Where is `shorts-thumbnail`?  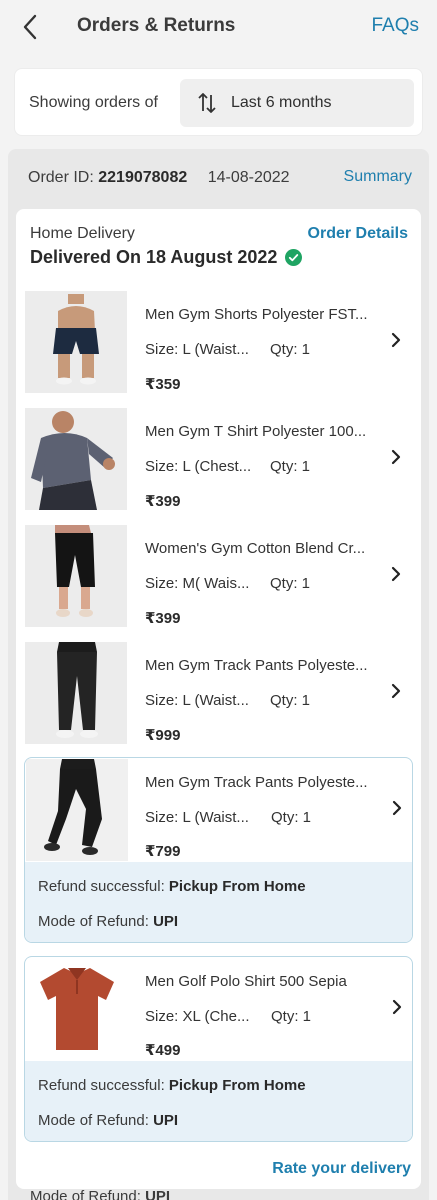 shorts-thumbnail is located at coordinates (76, 342).